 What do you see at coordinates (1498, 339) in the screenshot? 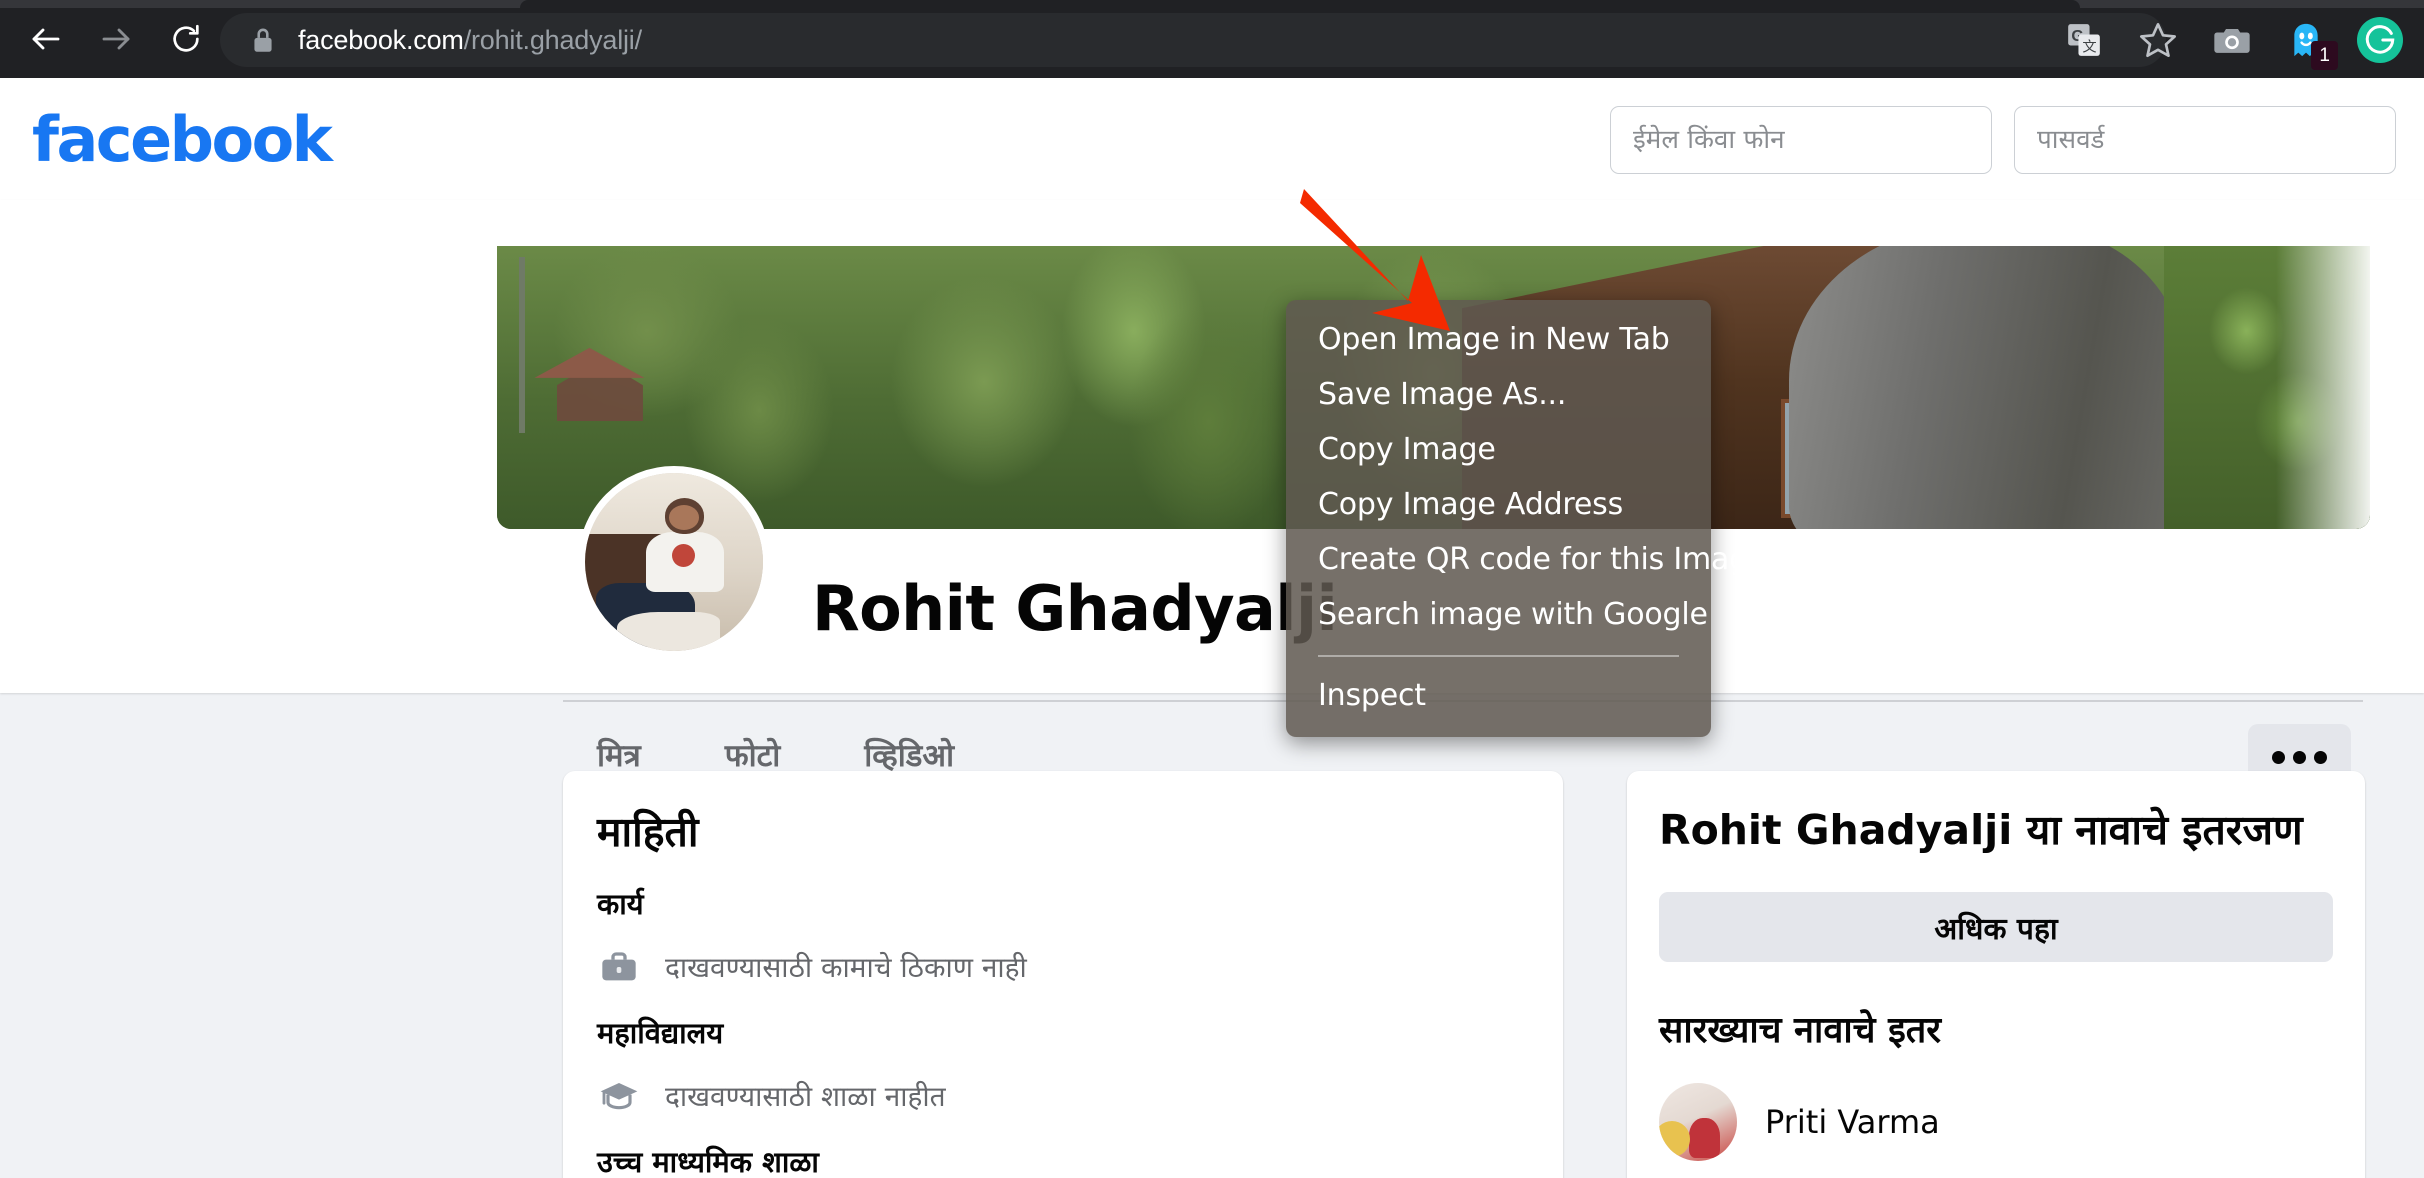
I see `context-menu-item-open-image-new-tab: Open Image in New Tab` at bounding box center [1498, 339].